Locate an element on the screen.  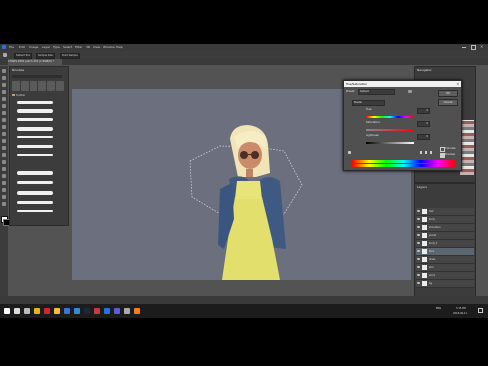
chrome-icon is located at coordinates (37, 311).